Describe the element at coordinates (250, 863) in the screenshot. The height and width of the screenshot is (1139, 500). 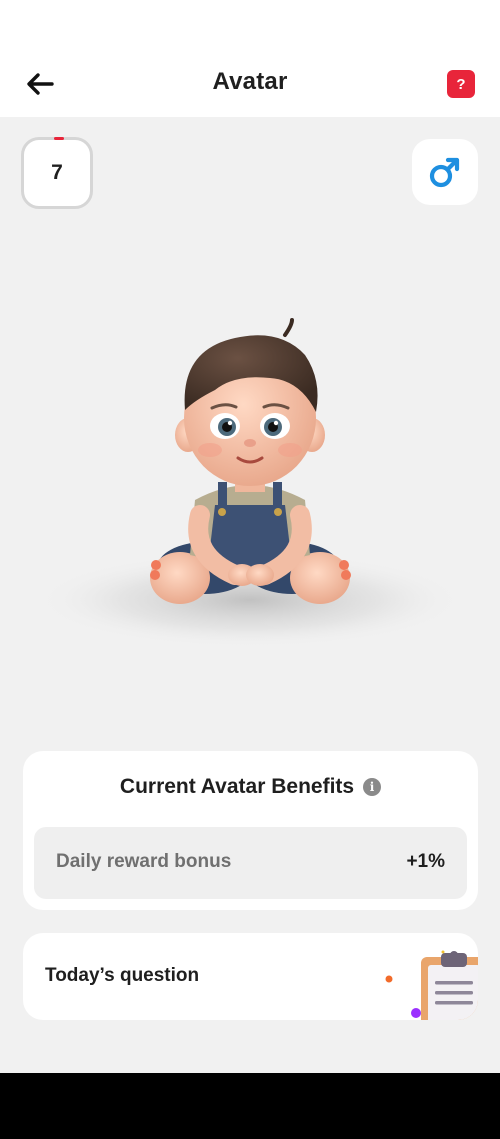
I see `benefit-row: Daily reward bonus +1%` at that location.